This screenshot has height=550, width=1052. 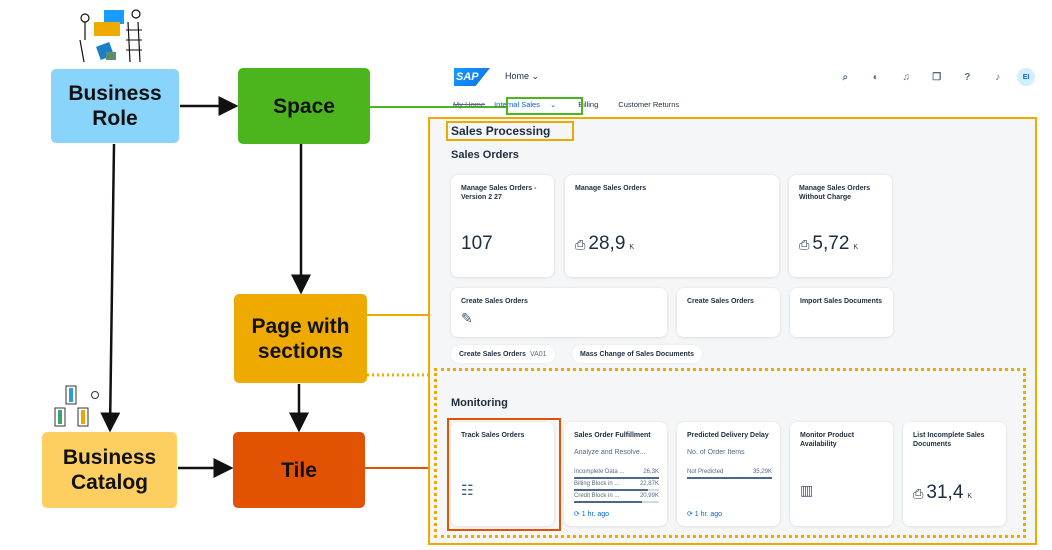 What do you see at coordinates (544, 106) in the screenshot?
I see `highlight-space-tab` at bounding box center [544, 106].